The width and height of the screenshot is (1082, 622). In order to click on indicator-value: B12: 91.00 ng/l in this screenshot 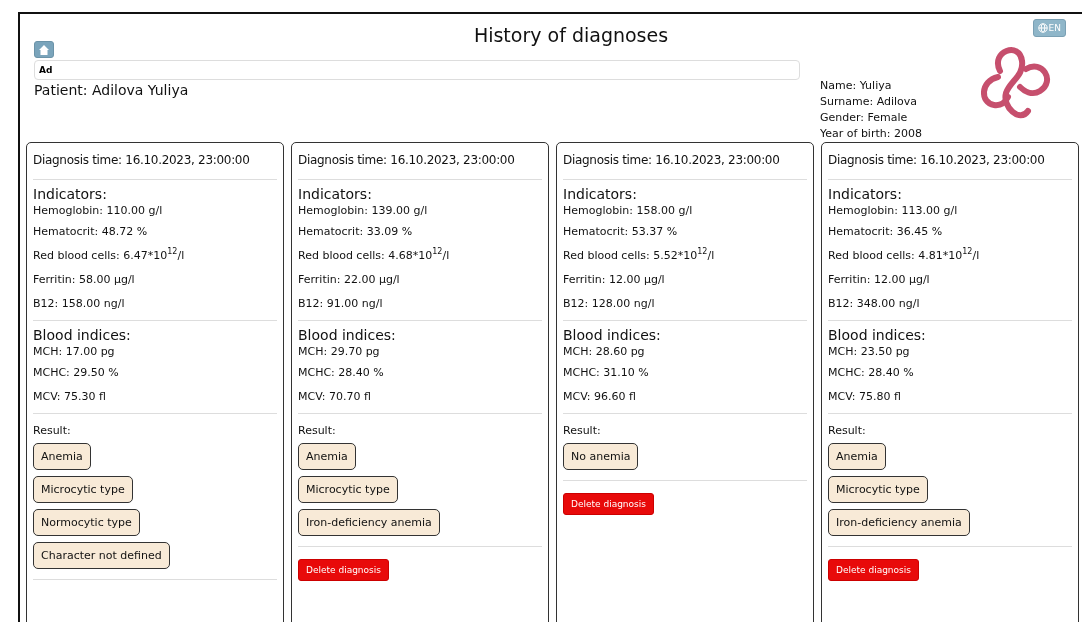, I will do `click(341, 304)`.